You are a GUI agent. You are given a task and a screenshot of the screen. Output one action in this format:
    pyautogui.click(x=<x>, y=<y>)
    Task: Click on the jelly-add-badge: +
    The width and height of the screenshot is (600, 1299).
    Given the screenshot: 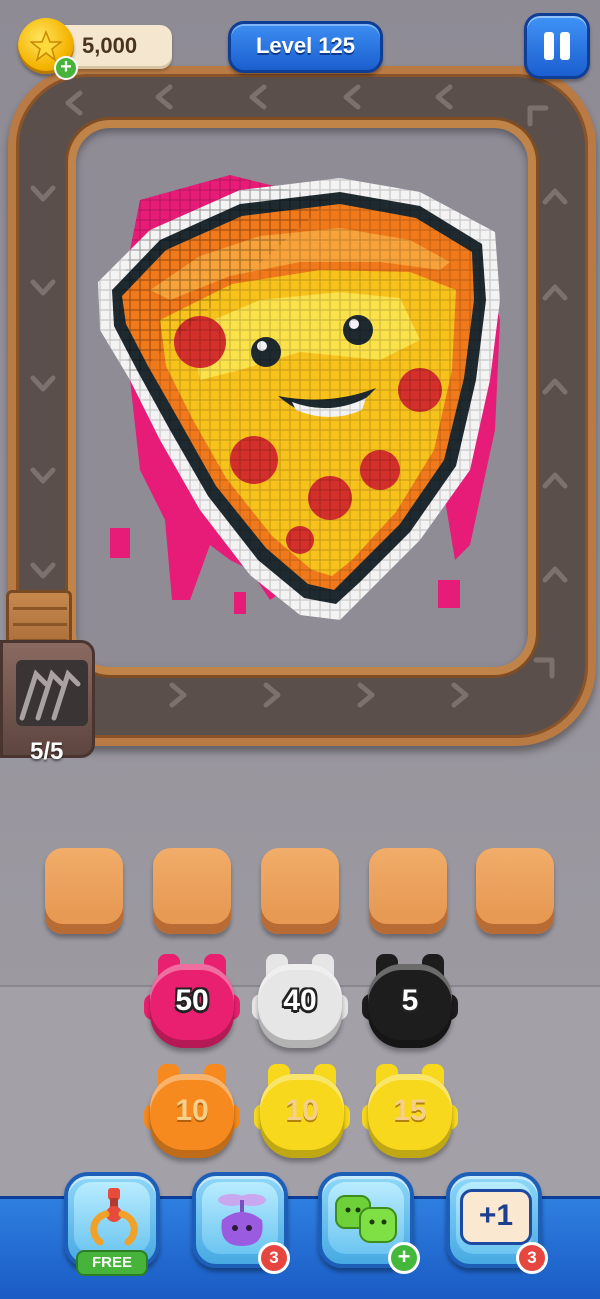 What is the action you would take?
    pyautogui.click(x=404, y=1258)
    